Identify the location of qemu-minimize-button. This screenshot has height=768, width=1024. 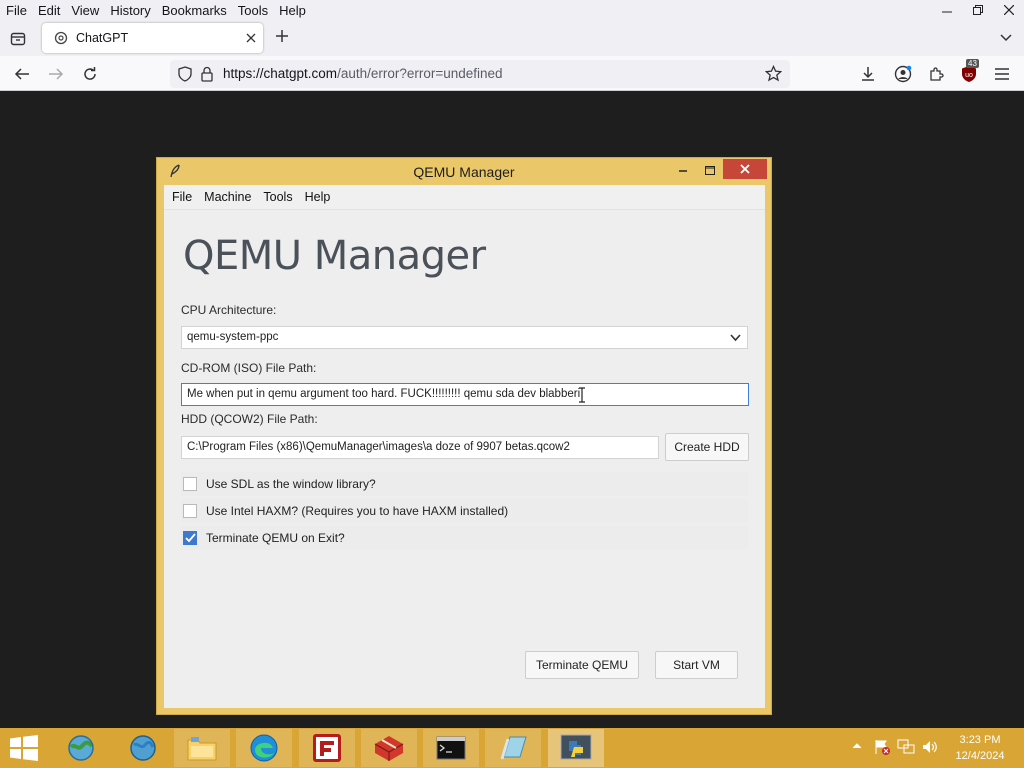
(683, 171).